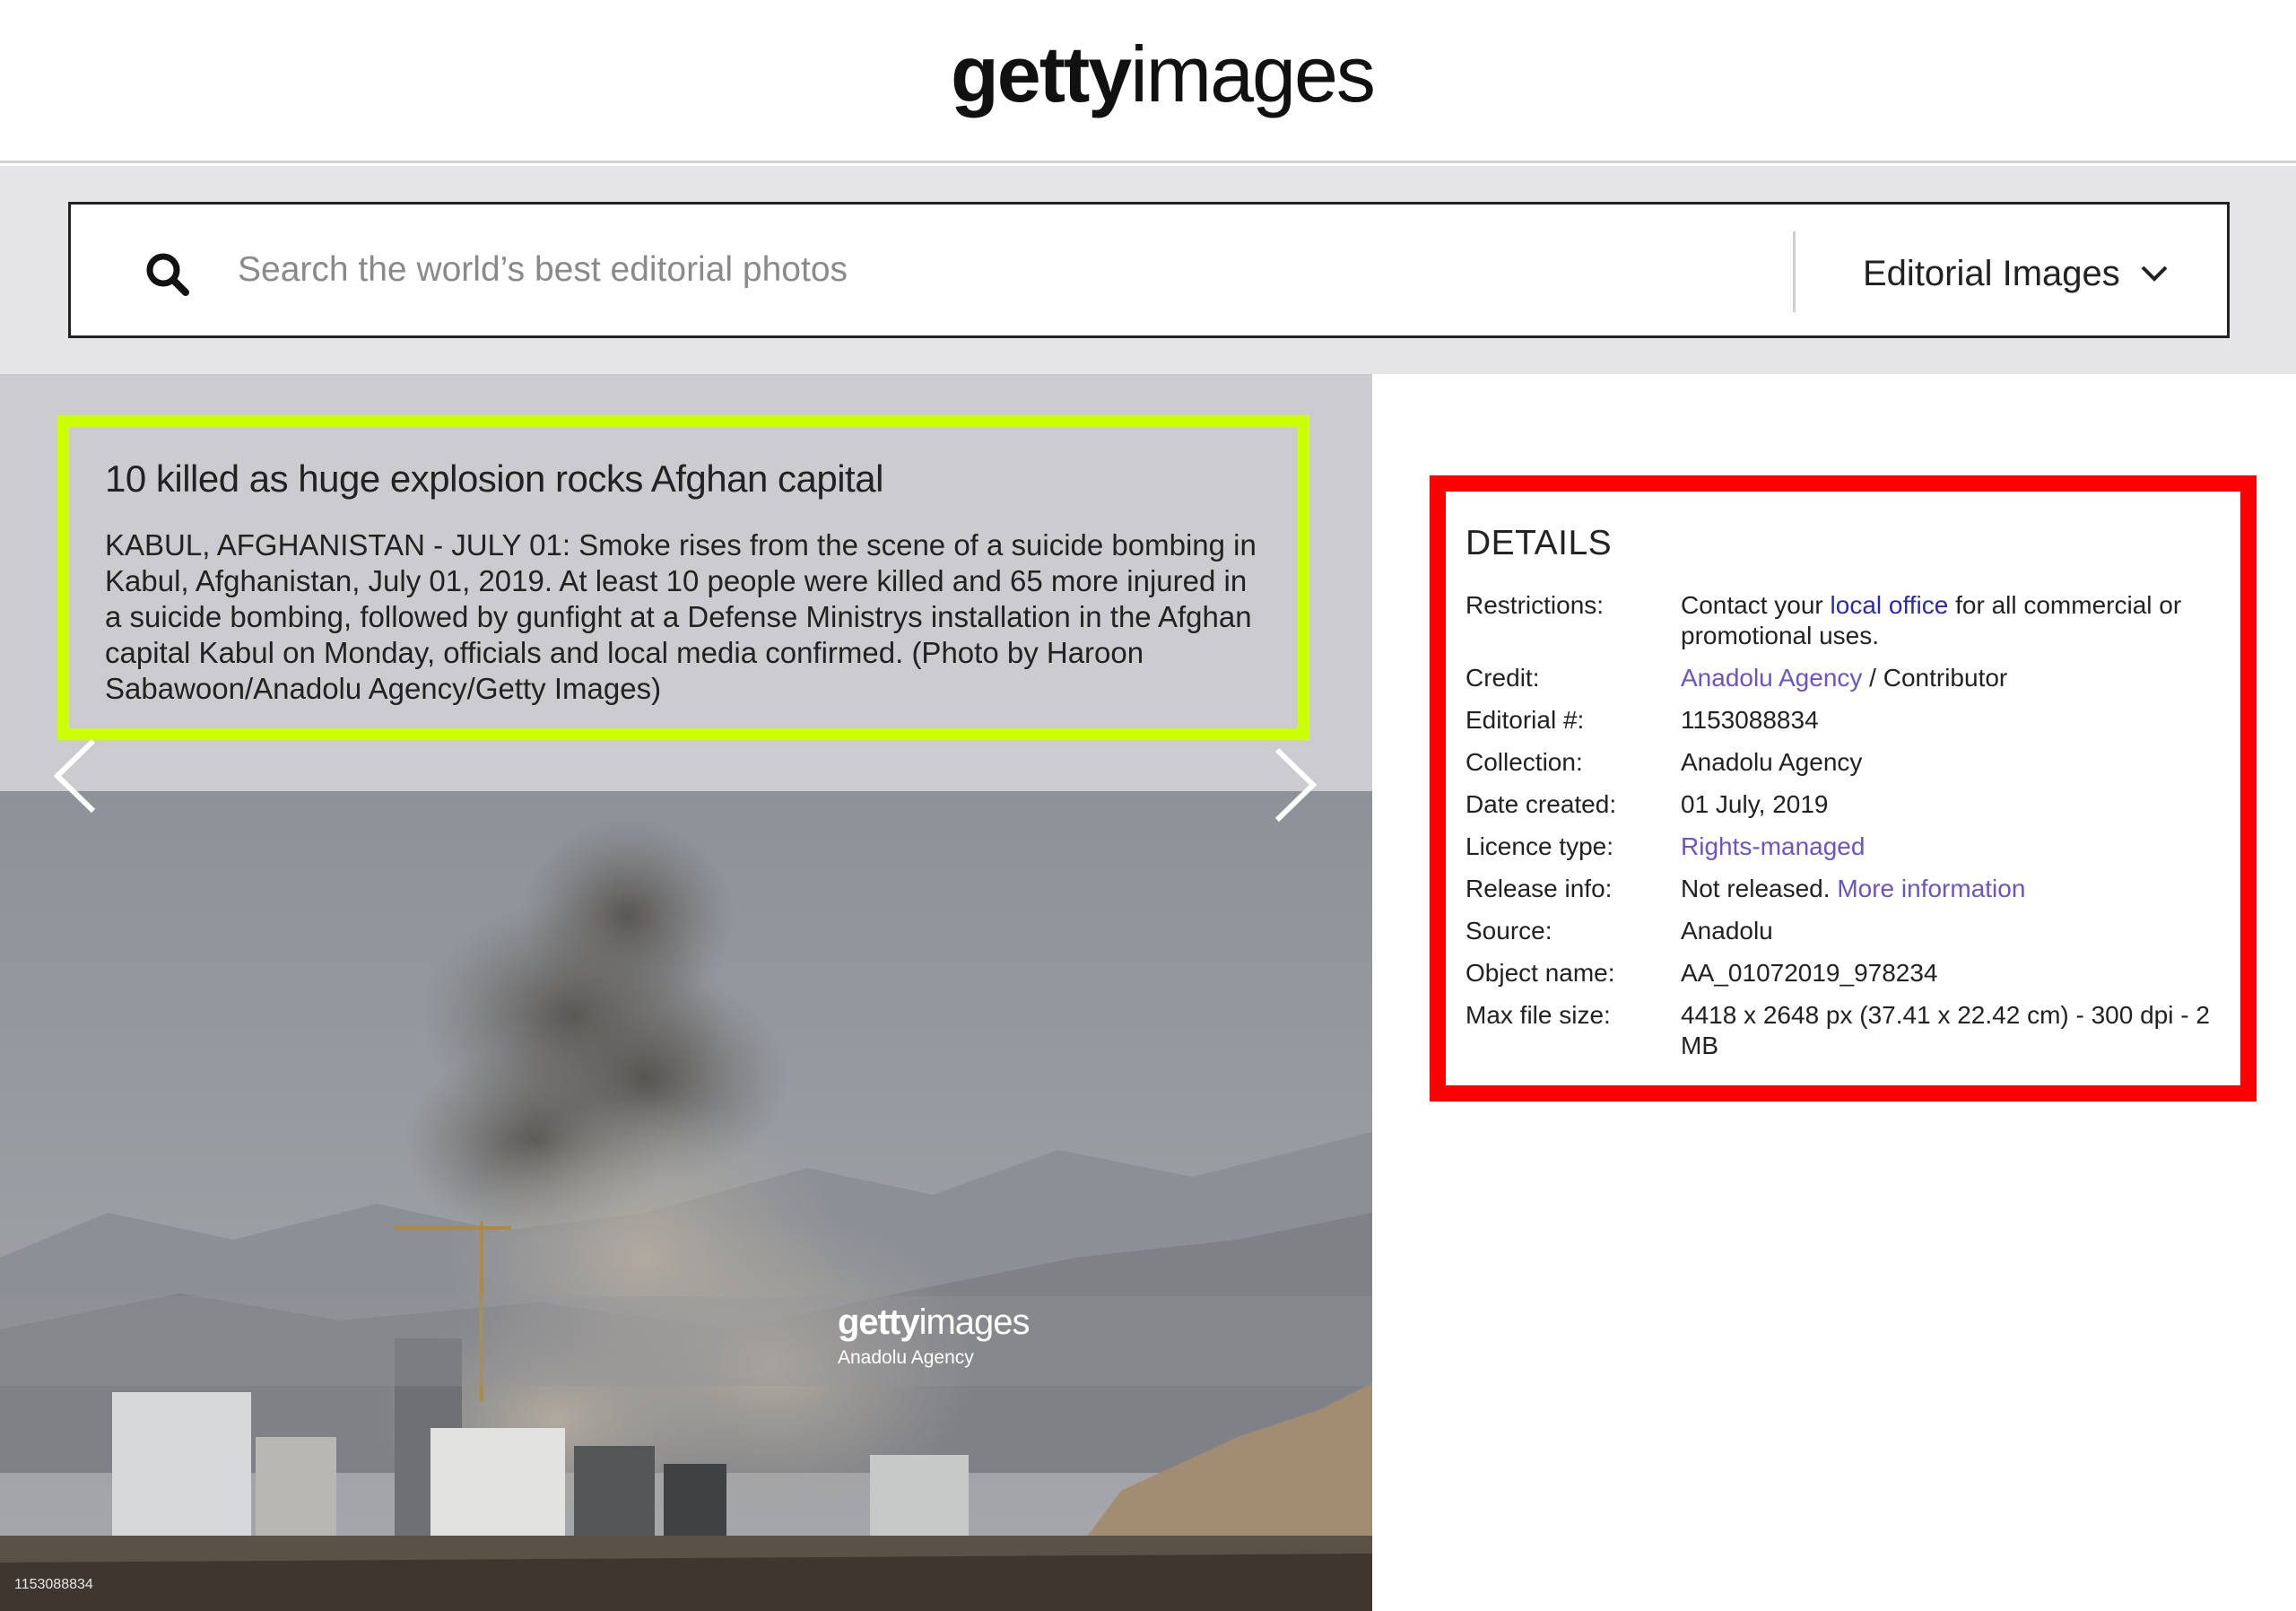 This screenshot has width=2296, height=1611. I want to click on object-value: AA_01072019_978234, so click(1809, 973).